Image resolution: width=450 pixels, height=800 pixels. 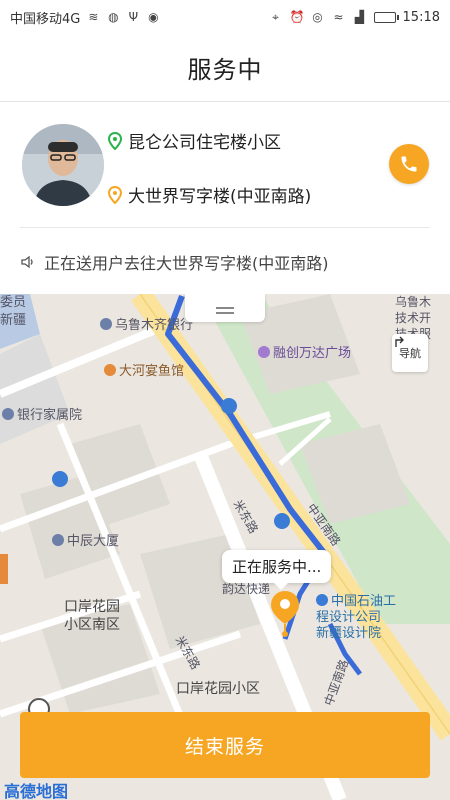 I want to click on location-marker-icon, so click(x=285, y=614).